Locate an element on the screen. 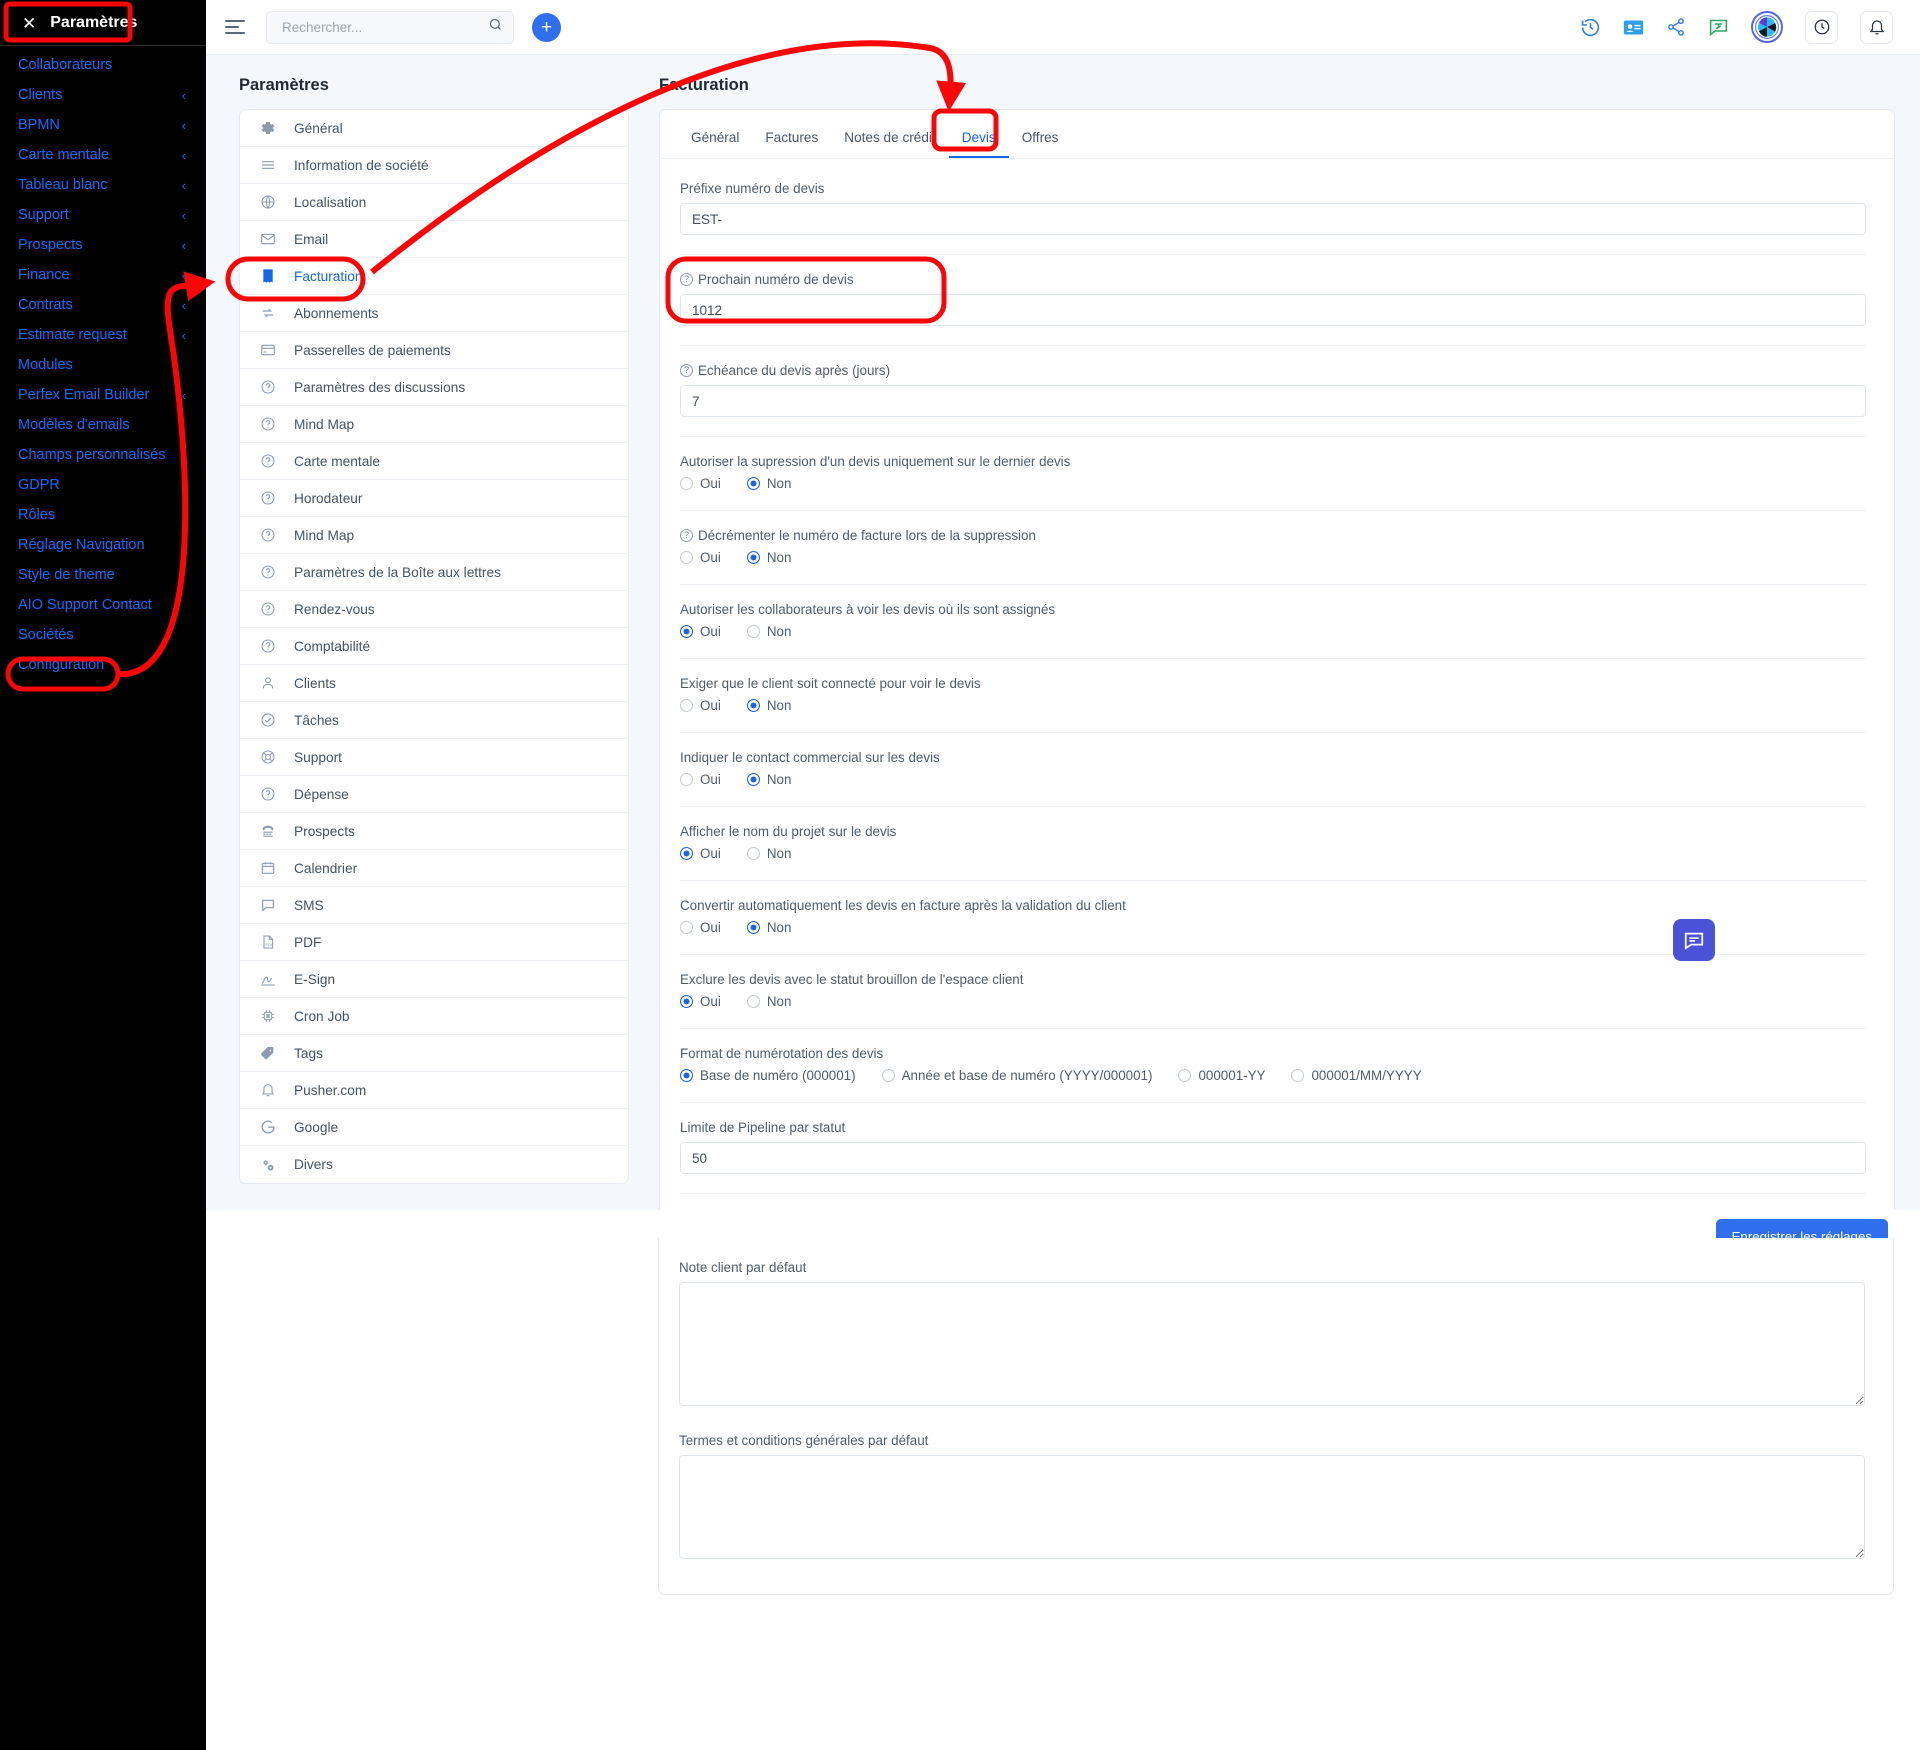 This screenshot has width=1920, height=1750. next-number-input is located at coordinates (1273, 310).